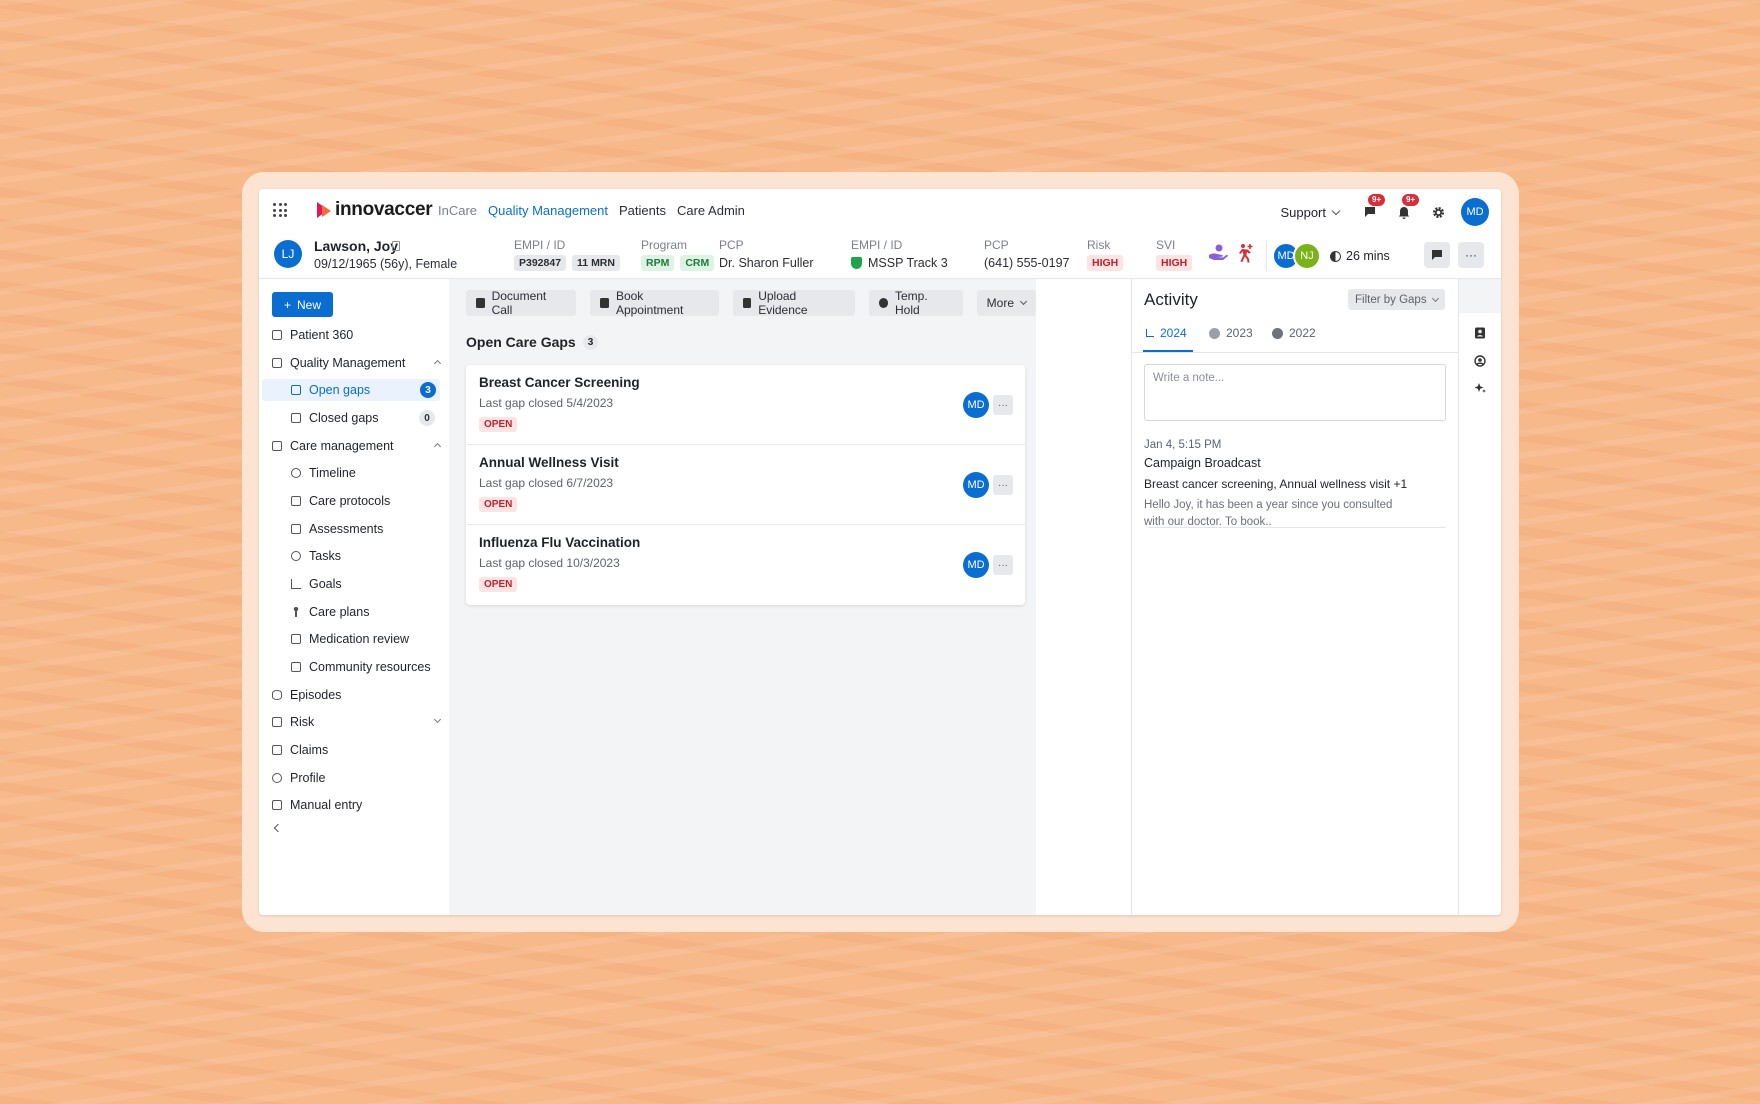  I want to click on nav-link-incare: InCare, so click(457, 210).